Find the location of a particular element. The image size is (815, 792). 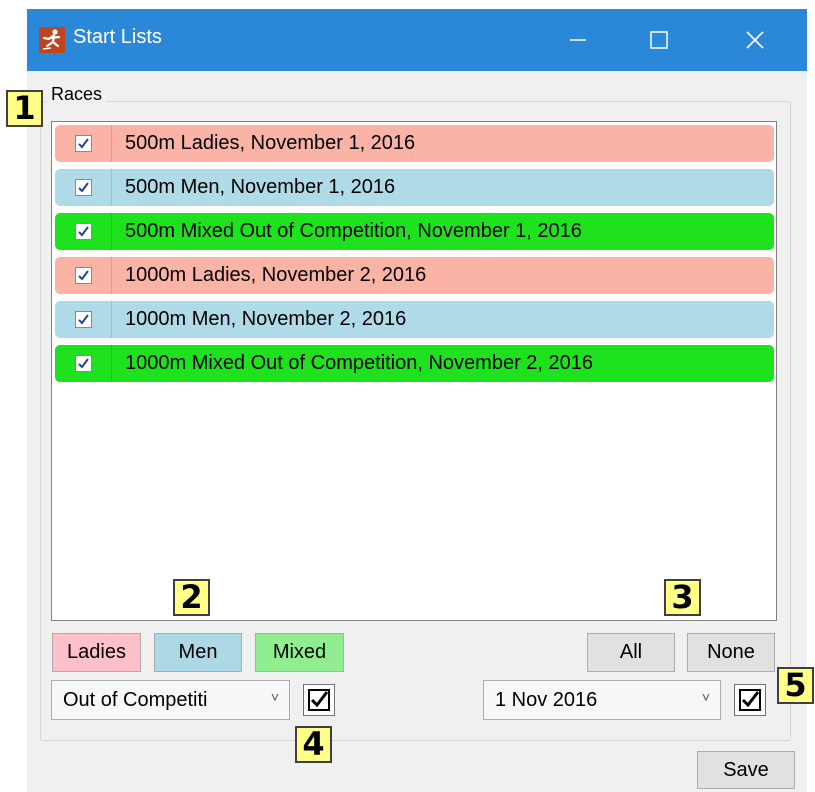

minimize-icon is located at coordinates (578, 40).